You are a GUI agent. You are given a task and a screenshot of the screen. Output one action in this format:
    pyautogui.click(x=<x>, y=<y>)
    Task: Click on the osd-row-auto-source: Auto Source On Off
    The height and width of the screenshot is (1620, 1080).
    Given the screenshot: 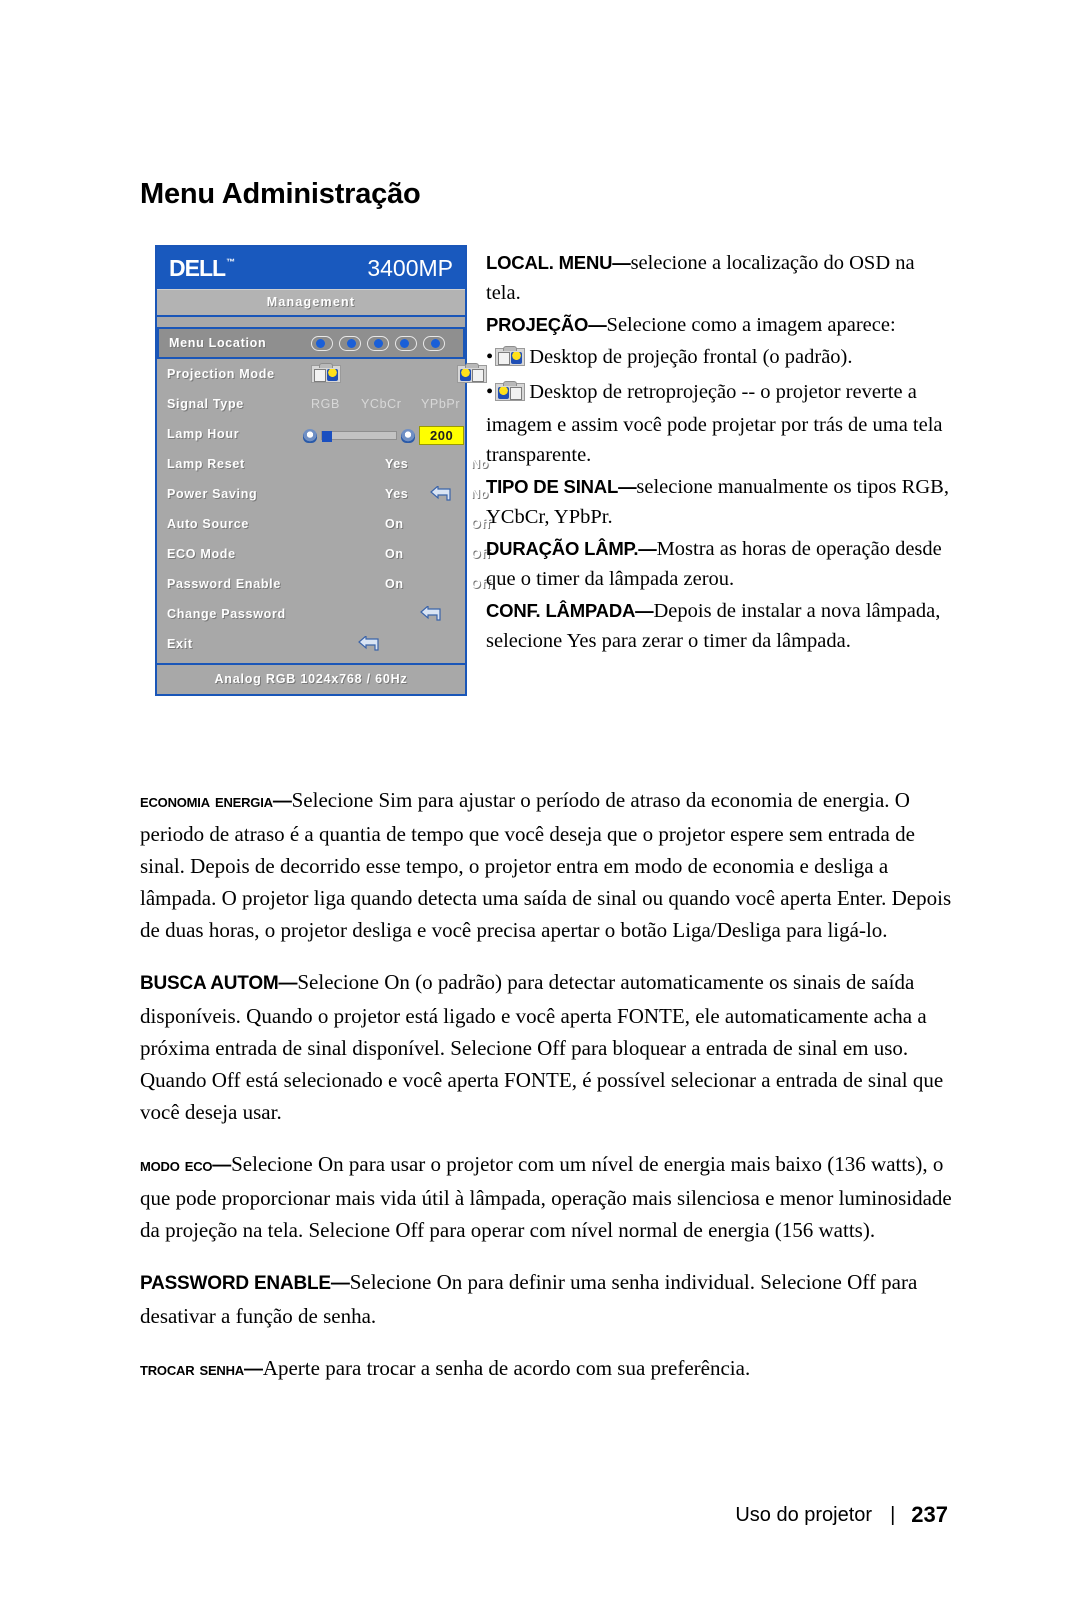 What is the action you would take?
    pyautogui.click(x=323, y=524)
    